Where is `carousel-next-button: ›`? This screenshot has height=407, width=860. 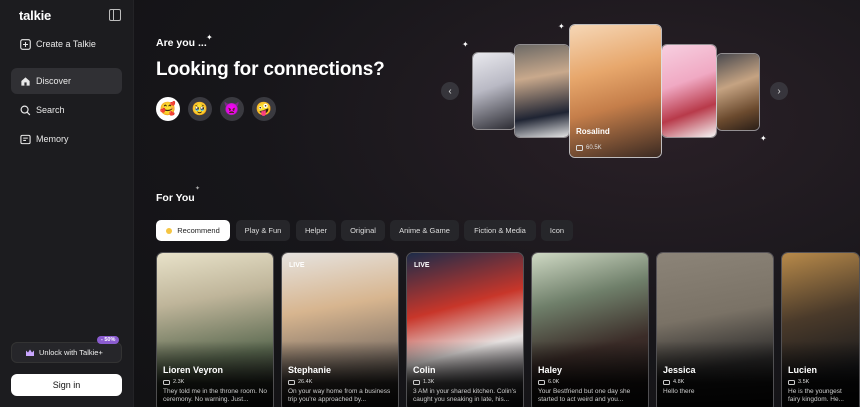 carousel-next-button: › is located at coordinates (779, 91).